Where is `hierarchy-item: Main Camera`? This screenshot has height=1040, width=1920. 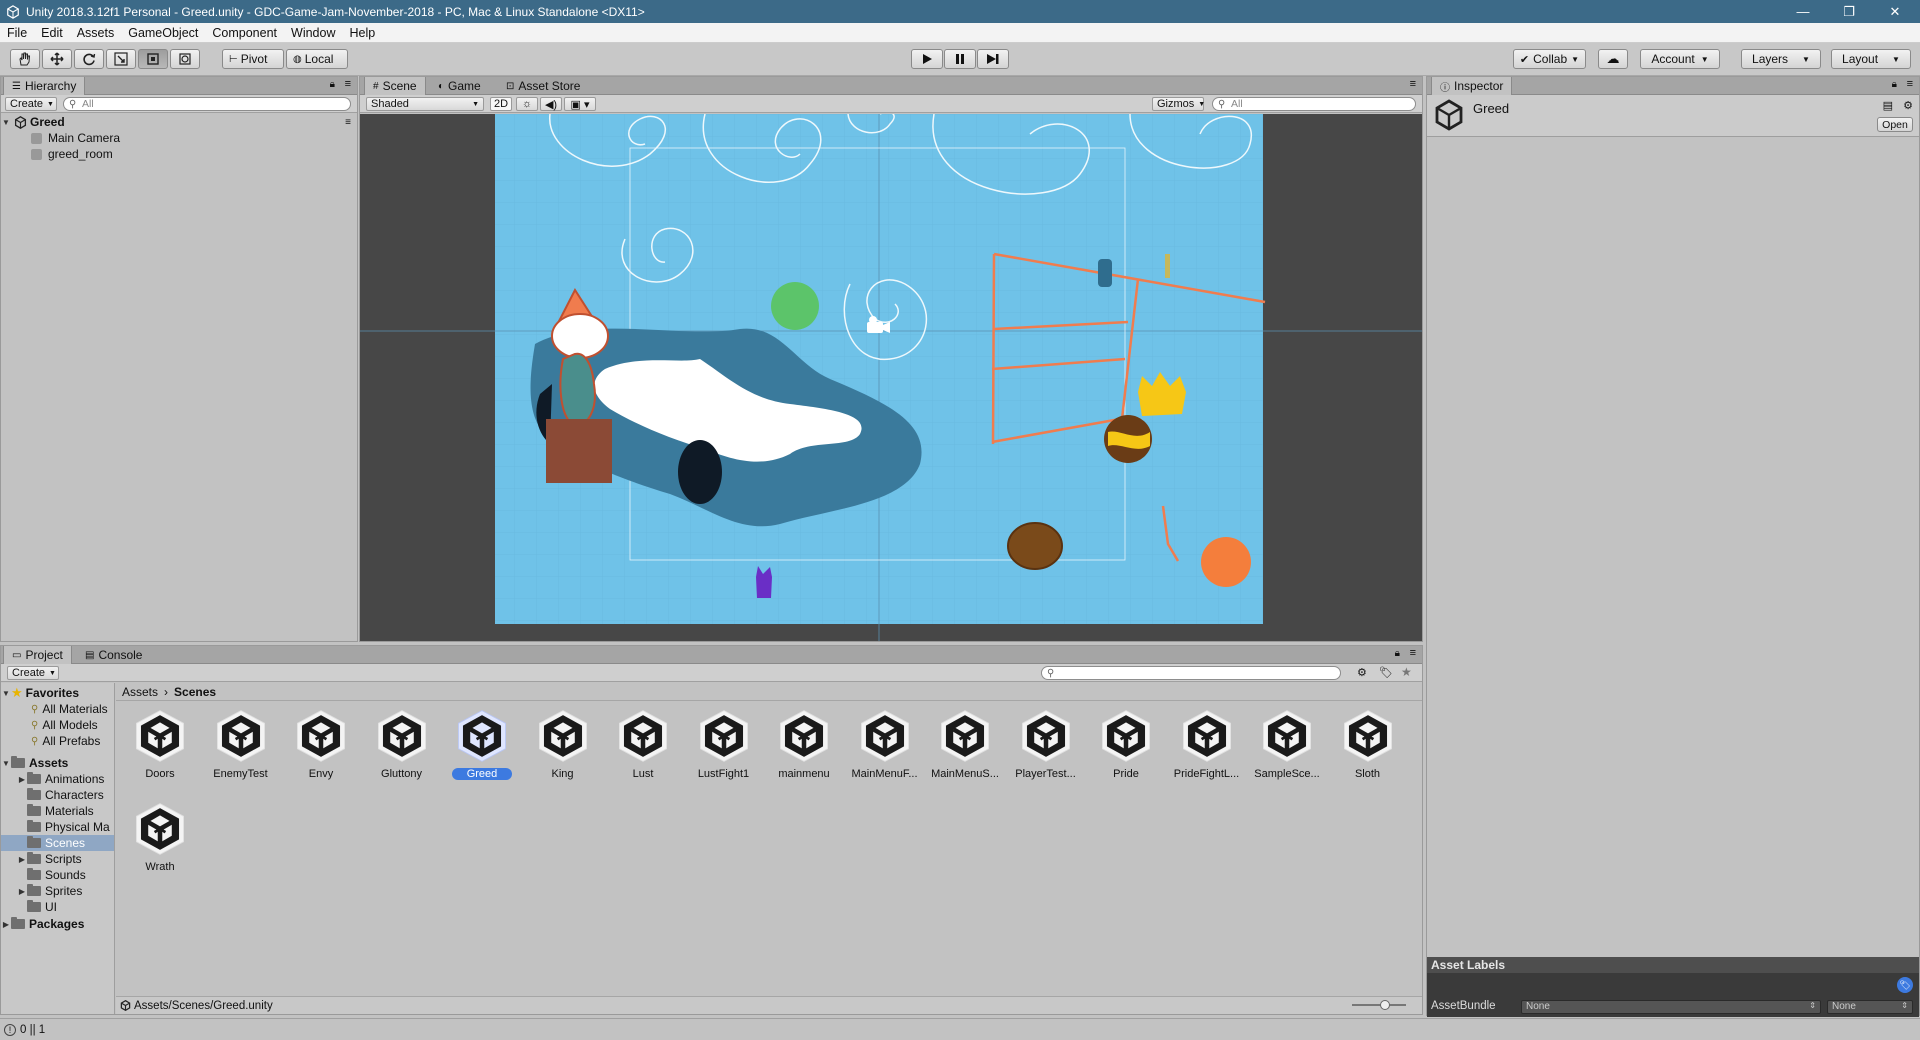 hierarchy-item: Main Camera is located at coordinates (179, 138).